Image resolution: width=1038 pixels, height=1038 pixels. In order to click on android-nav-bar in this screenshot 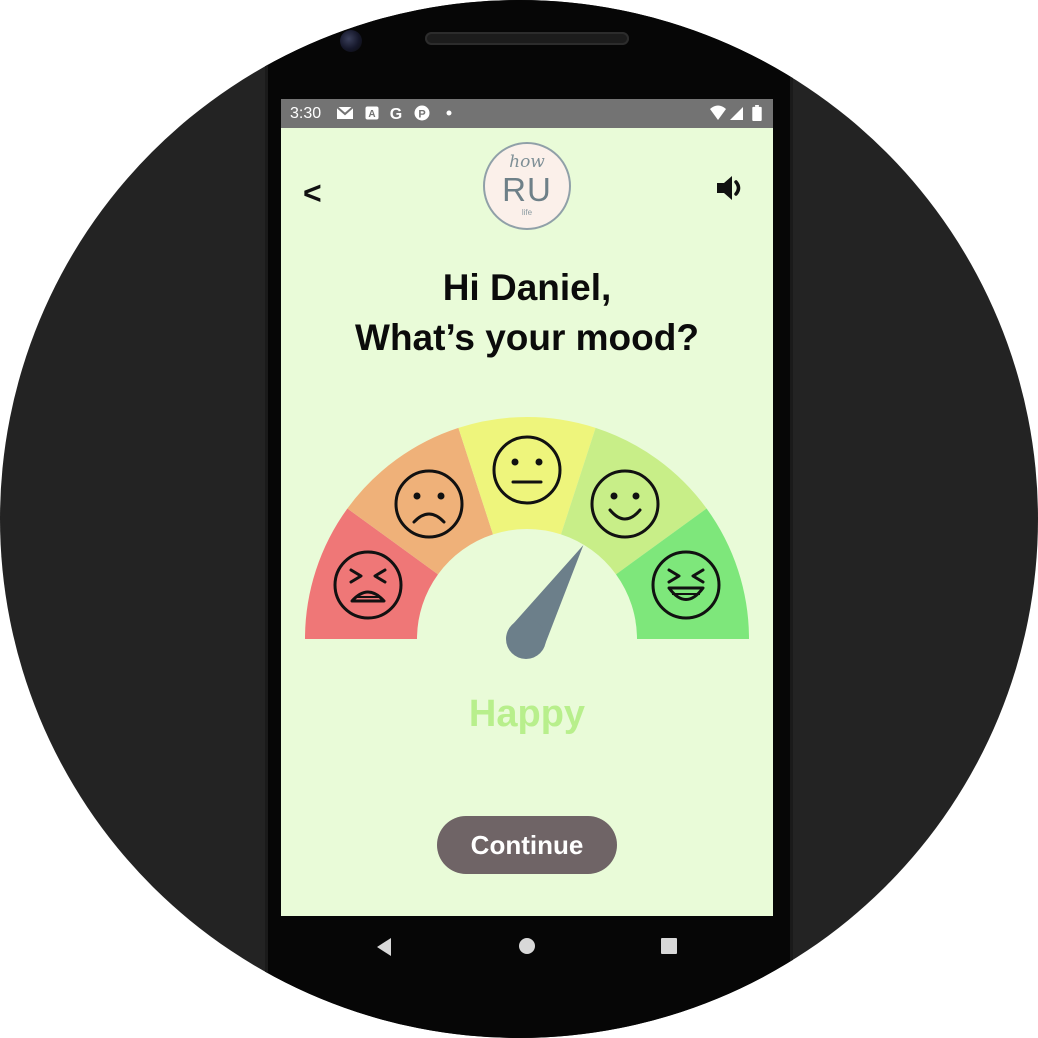, I will do `click(527, 946)`.